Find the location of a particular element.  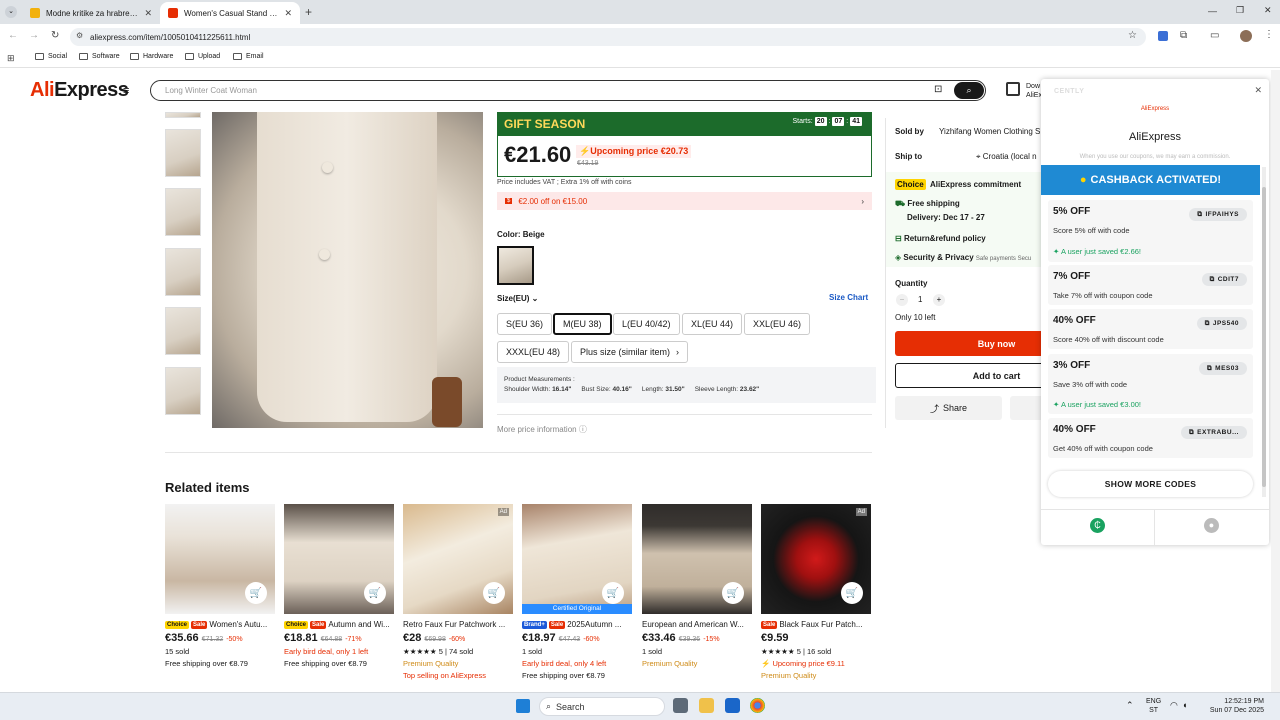

window-close-icon: ✕ is located at coordinates (1268, 10).